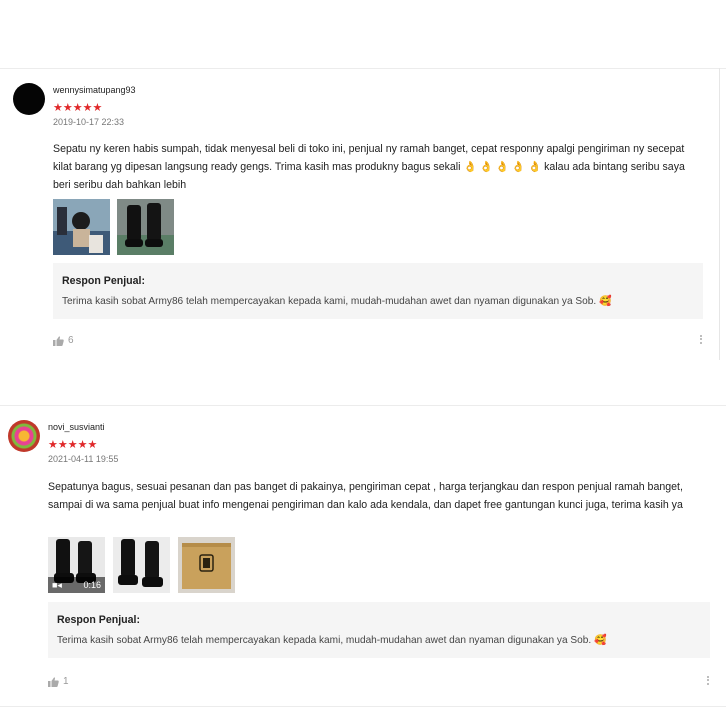  Describe the element at coordinates (502, 167) in the screenshot. I see `ok-hand-emoji: 👌 👌 👌 👌 👌` at that location.